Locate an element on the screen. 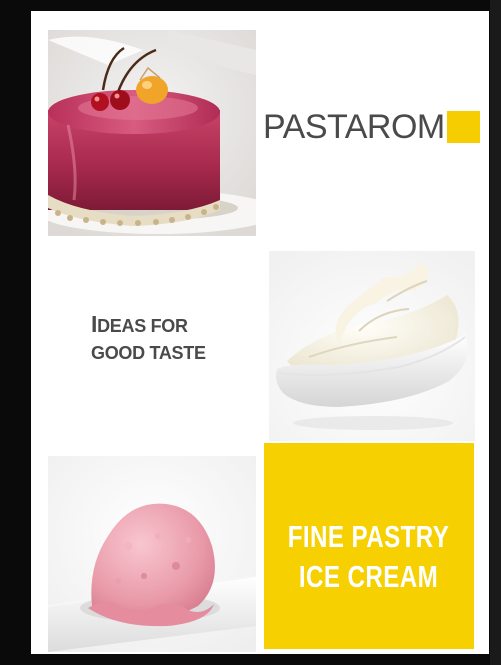  promo-line-2: ICE CREAM is located at coordinates (369, 576).